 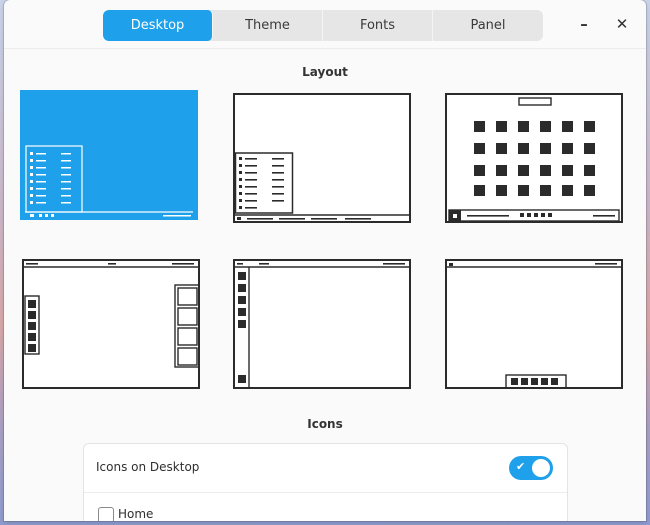 What do you see at coordinates (111, 315) in the screenshot?
I see `layout-preview-side-docks` at bounding box center [111, 315].